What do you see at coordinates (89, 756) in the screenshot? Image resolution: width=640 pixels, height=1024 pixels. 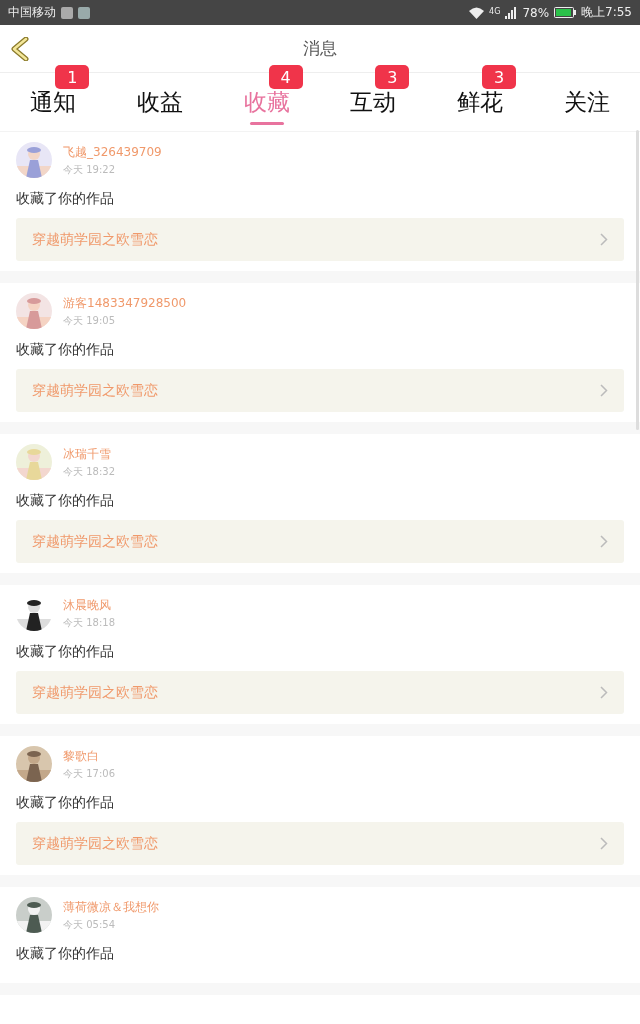 I see `user-name: 黎歌白` at bounding box center [89, 756].